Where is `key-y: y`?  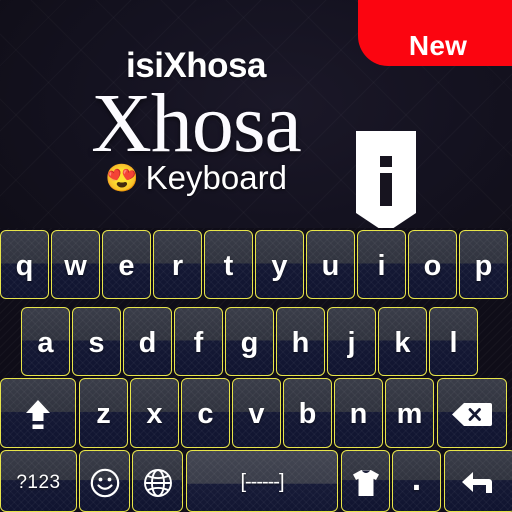 key-y: y is located at coordinates (279, 264).